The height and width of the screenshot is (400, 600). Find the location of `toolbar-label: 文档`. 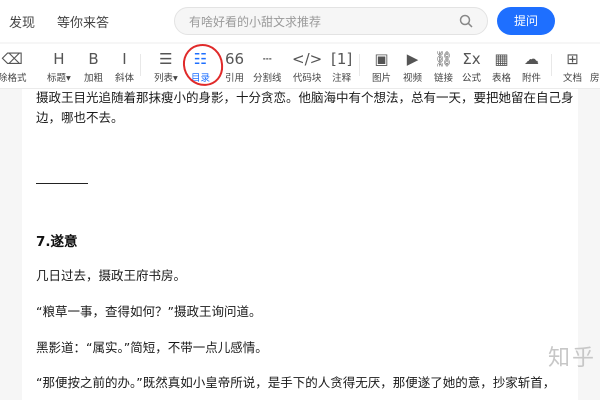

toolbar-label: 文档 is located at coordinates (573, 78).